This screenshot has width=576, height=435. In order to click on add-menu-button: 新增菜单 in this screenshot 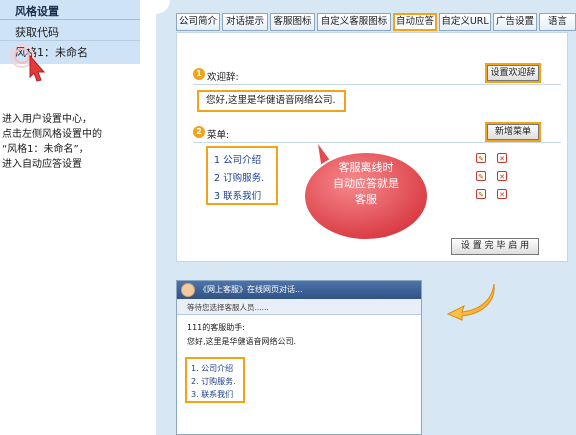, I will do `click(513, 132)`.